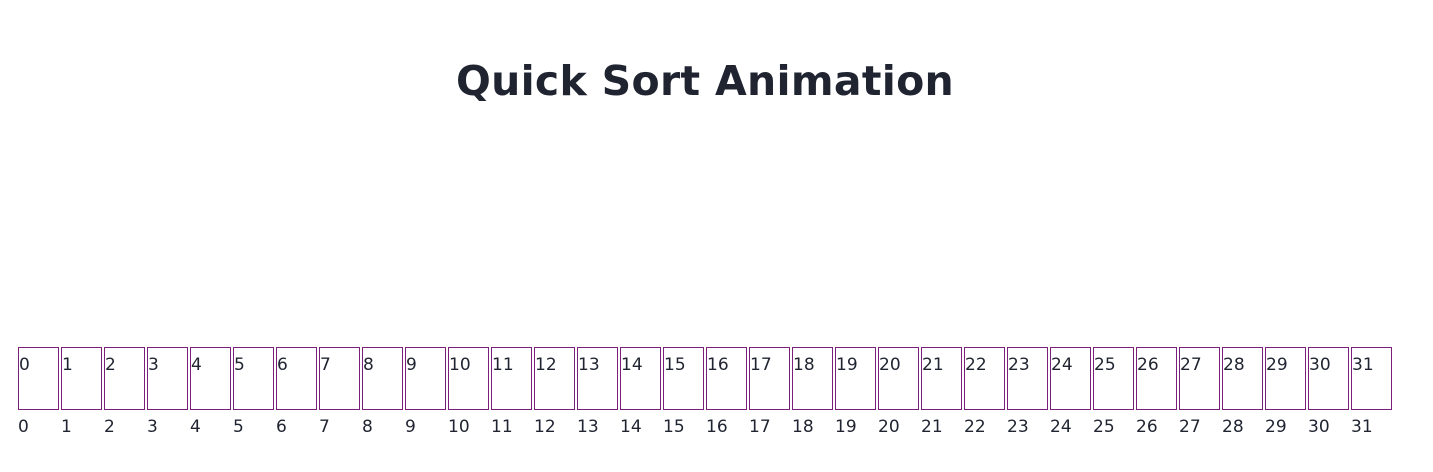 The image size is (1433, 472). I want to click on index-label: 18, so click(803, 427).